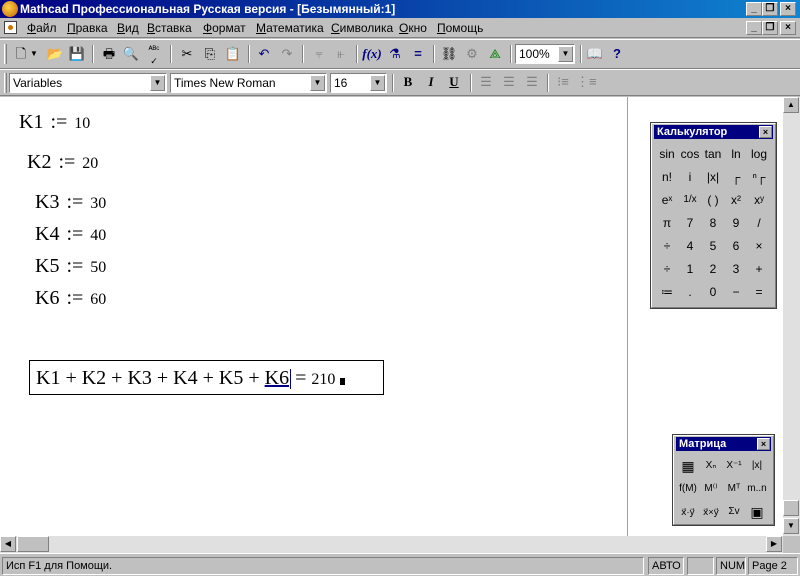  Describe the element at coordinates (154, 54) in the screenshot. I see `spell-check-icon: ᴬᴮᶜ ✓` at that location.